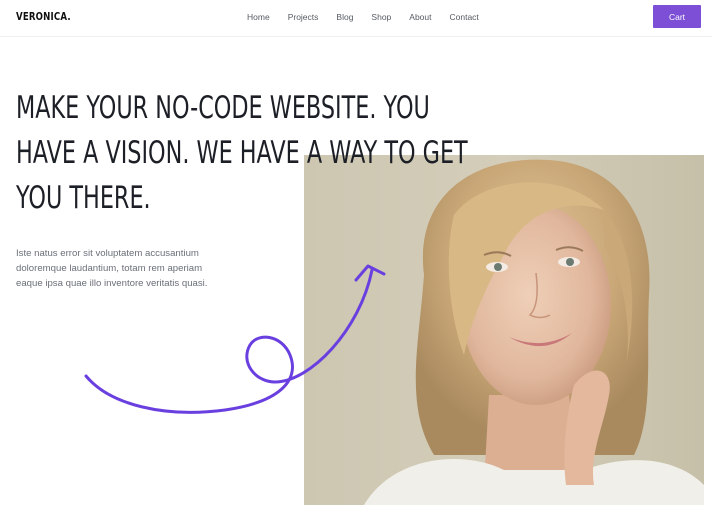 This screenshot has height=516, width=712. I want to click on cart-button: Cart, so click(677, 16).